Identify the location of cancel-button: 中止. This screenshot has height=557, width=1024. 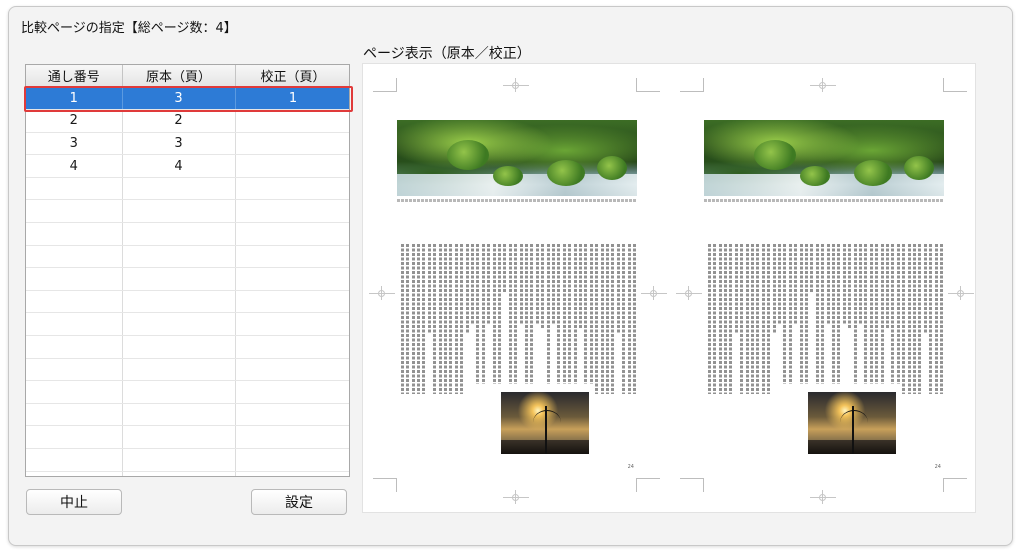
(74, 502).